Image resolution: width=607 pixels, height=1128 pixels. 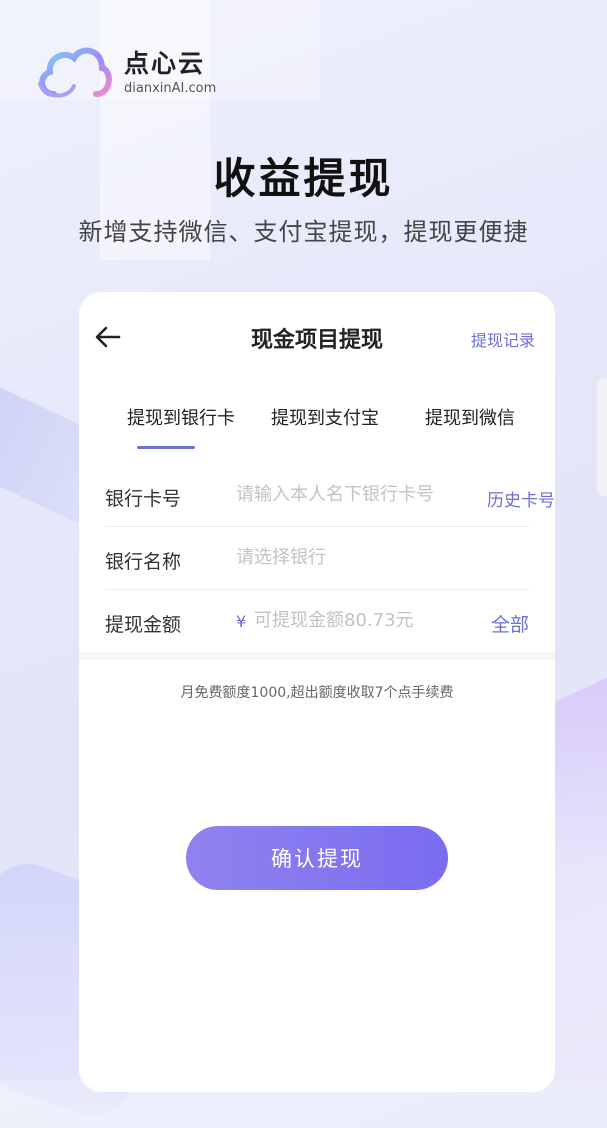 What do you see at coordinates (143, 625) in the screenshot?
I see `amount-label: 提现金额` at bounding box center [143, 625].